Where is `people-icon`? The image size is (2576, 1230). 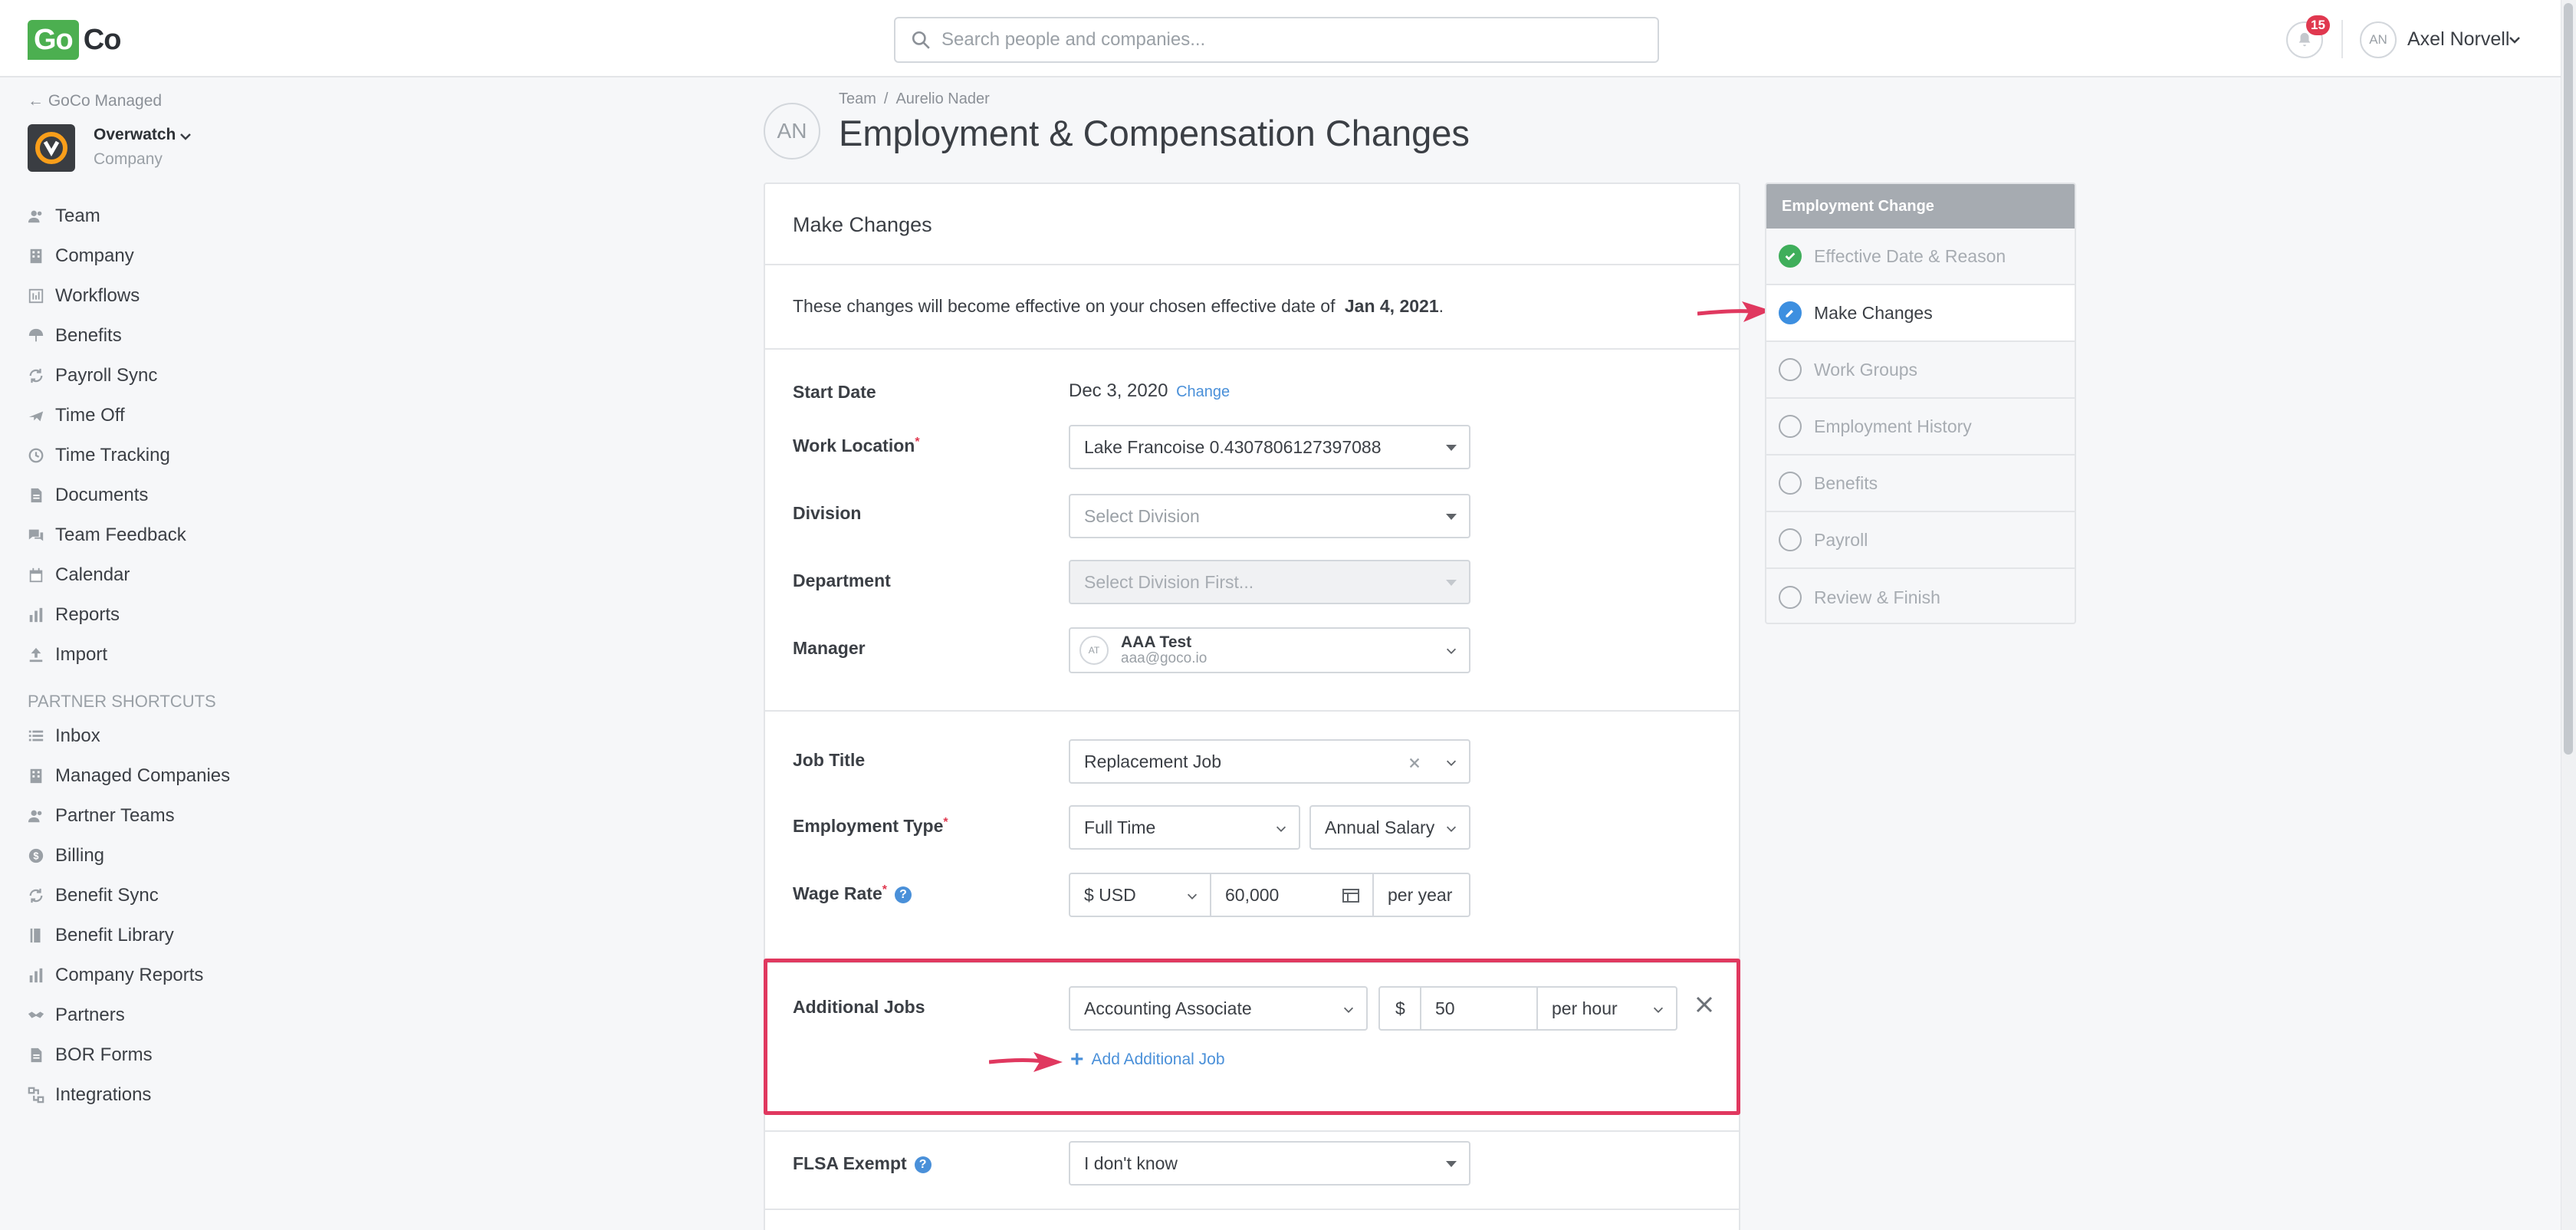 people-icon is located at coordinates (36, 816).